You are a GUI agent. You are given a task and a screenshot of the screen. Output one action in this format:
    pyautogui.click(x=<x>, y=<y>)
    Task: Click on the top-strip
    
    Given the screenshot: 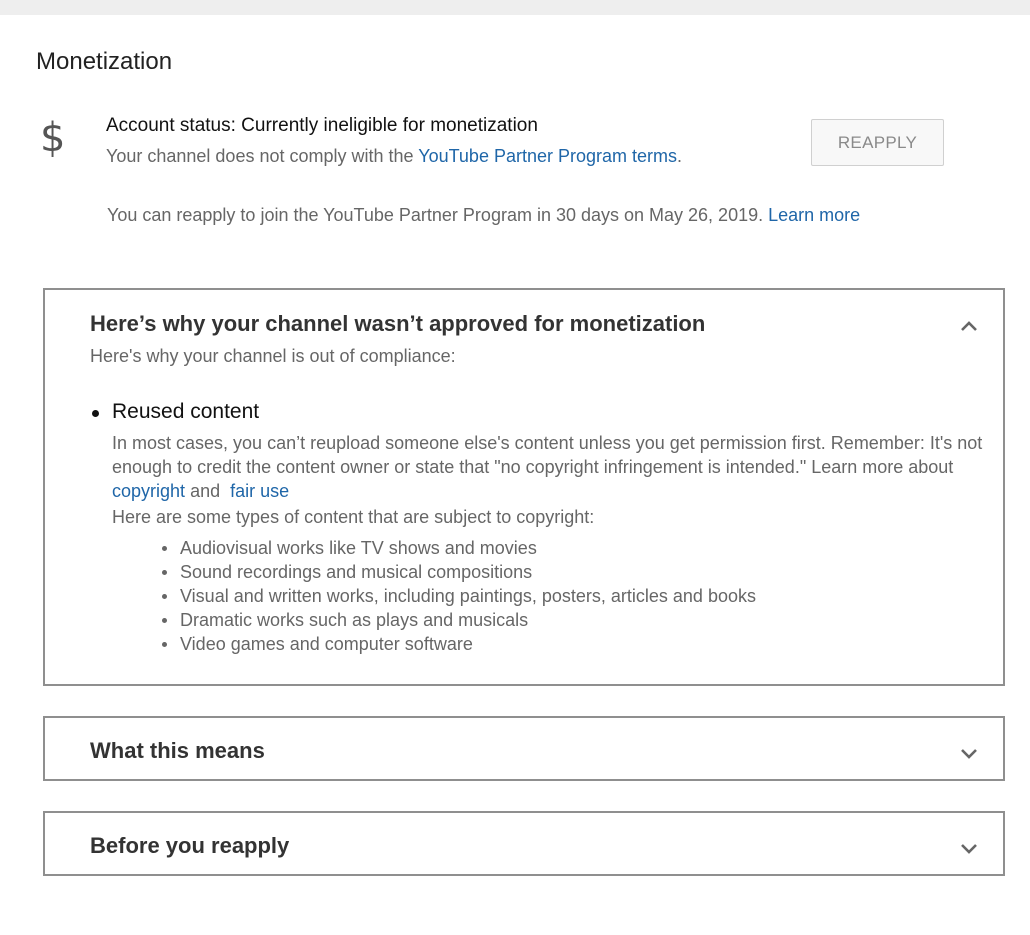 What is the action you would take?
    pyautogui.click(x=515, y=7)
    